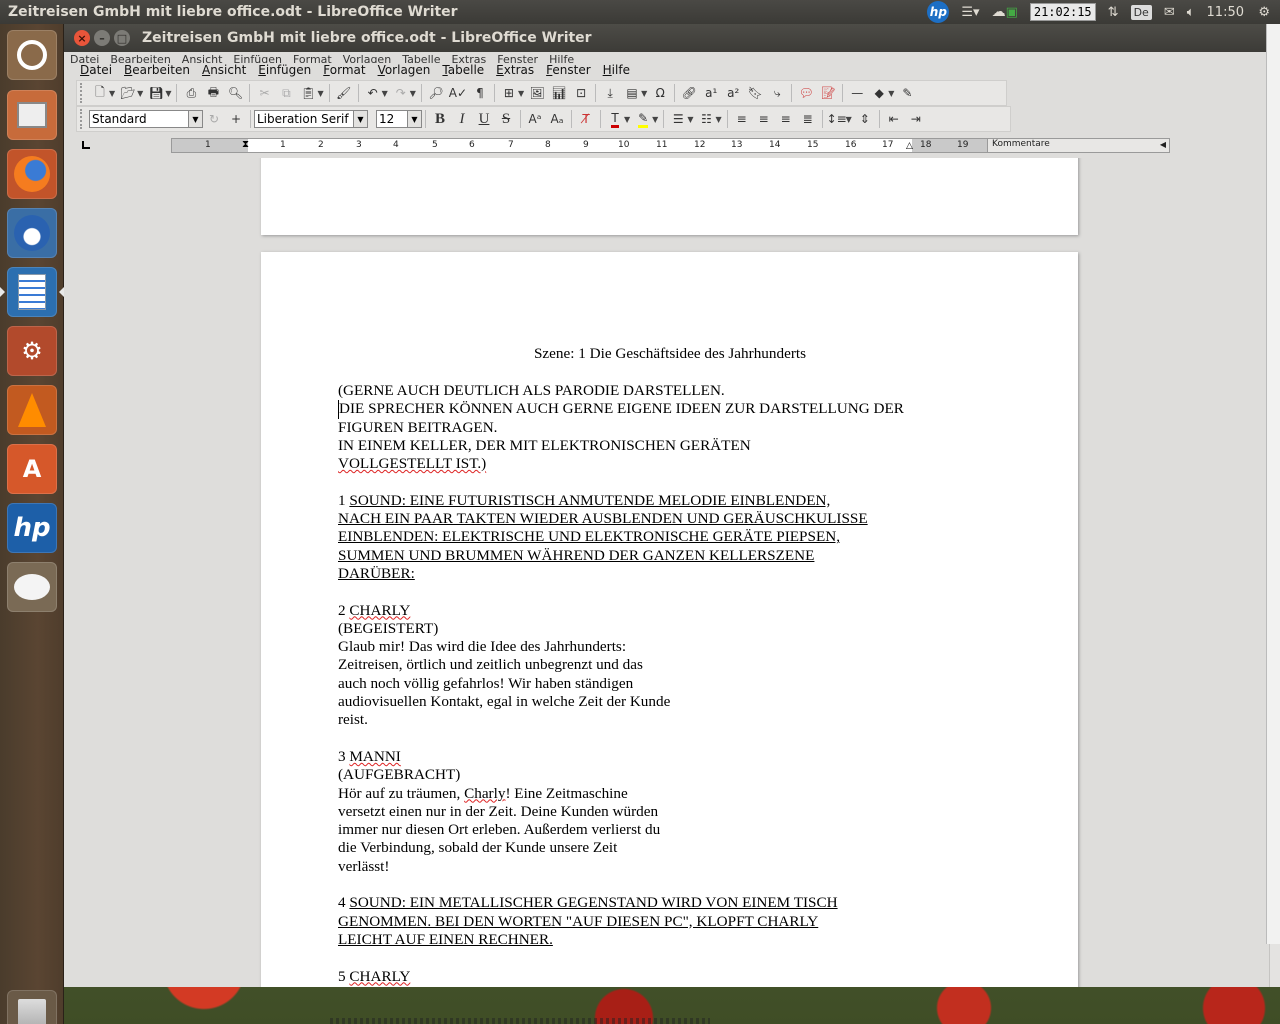 Image resolution: width=1280 pixels, height=1024 pixels. What do you see at coordinates (1169, 12) in the screenshot?
I see `mail-indicator: ✉` at bounding box center [1169, 12].